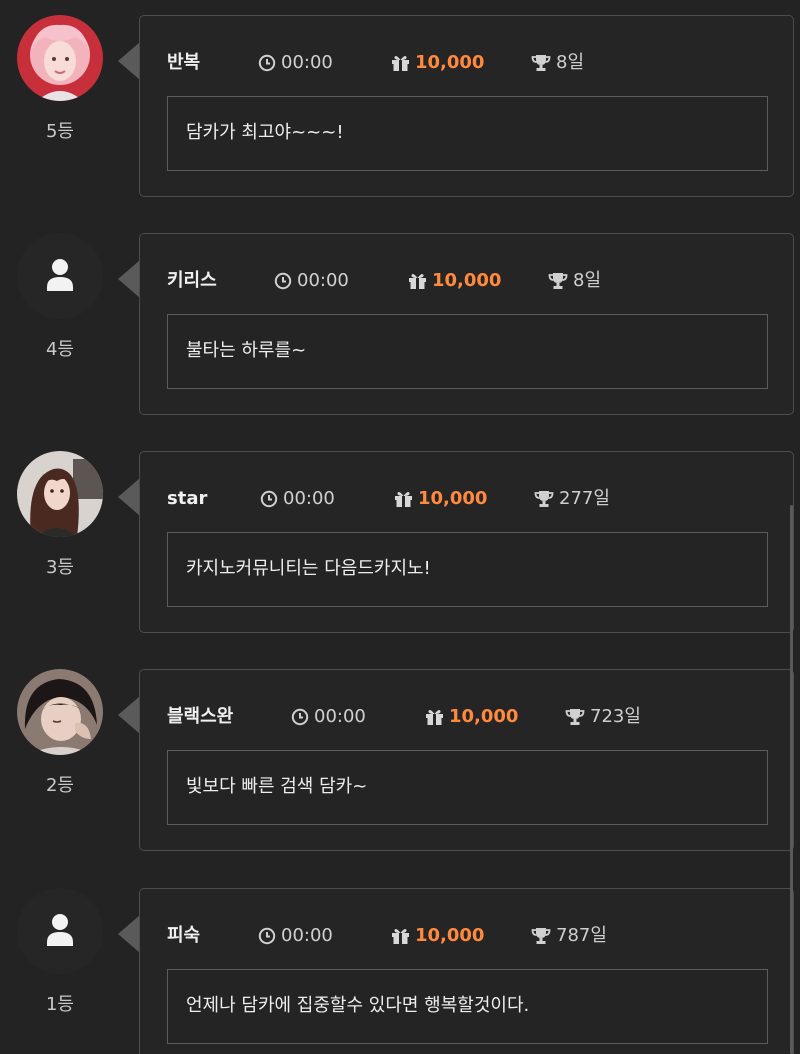  I want to click on comment-message: 빛보다 빠른 검색 담카~, so click(467, 787).